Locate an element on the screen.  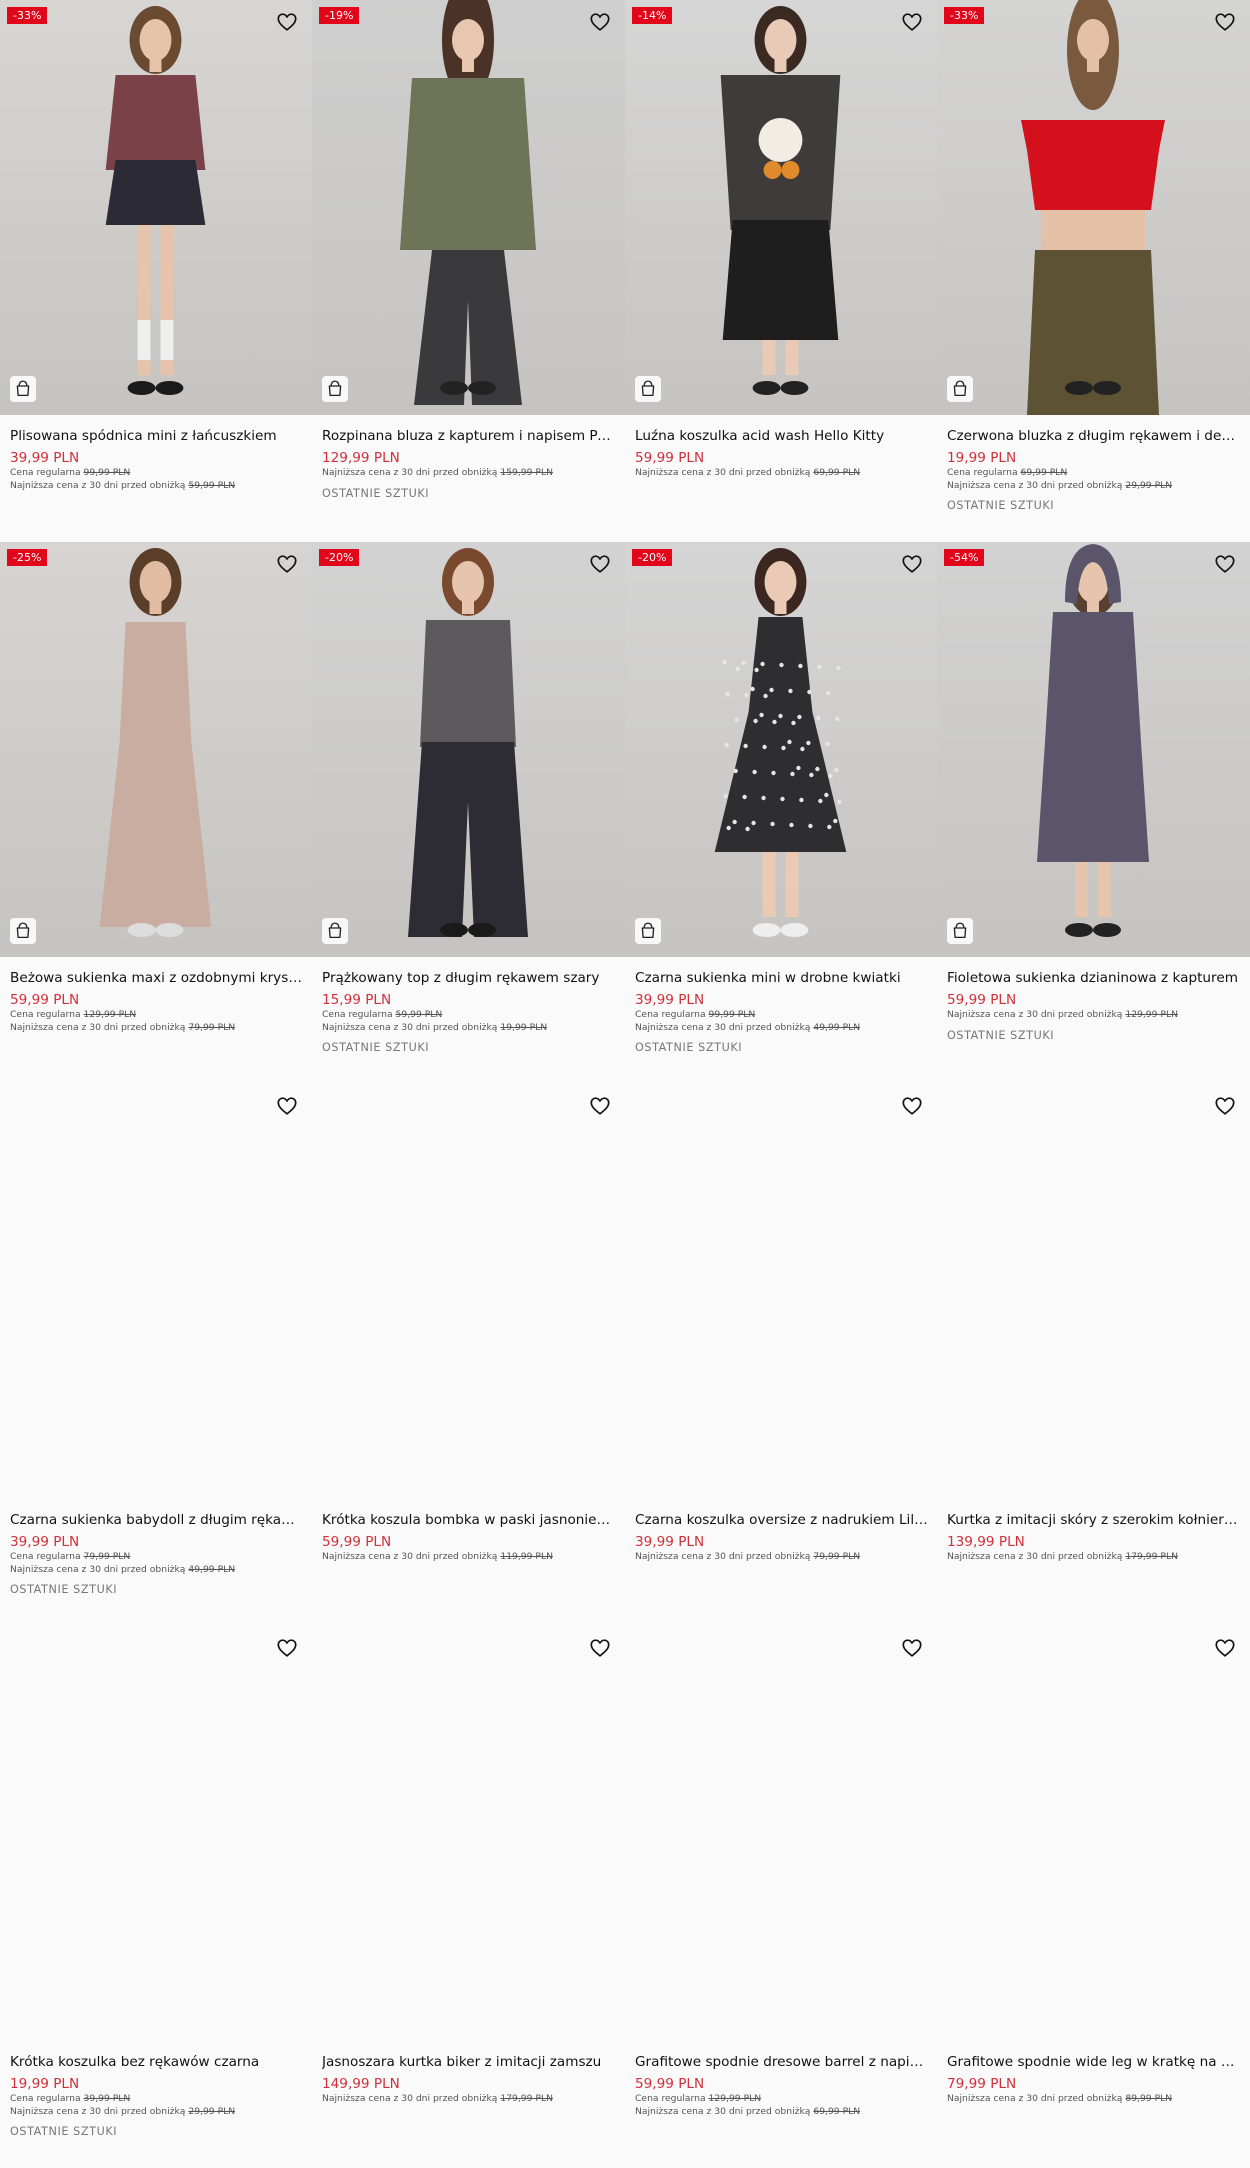
product-price: 15,99 PLN is located at coordinates (357, 1000).